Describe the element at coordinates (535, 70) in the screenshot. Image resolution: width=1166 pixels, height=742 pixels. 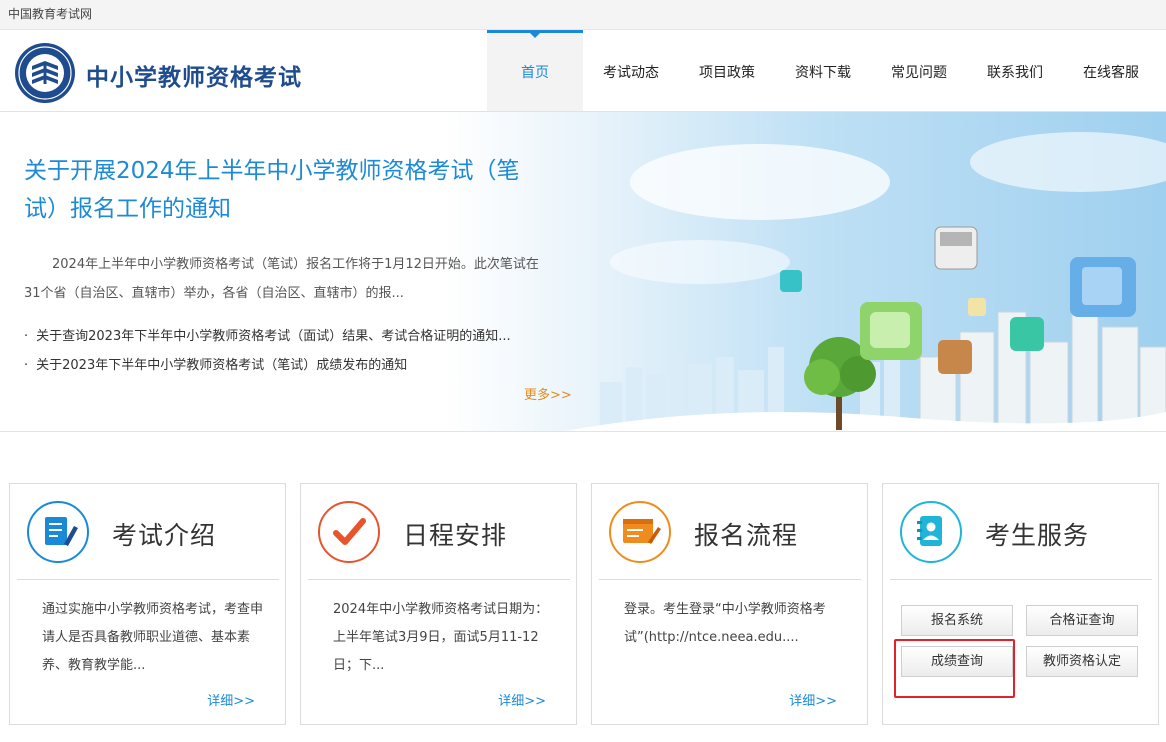
I see `nav-home: 首页` at that location.